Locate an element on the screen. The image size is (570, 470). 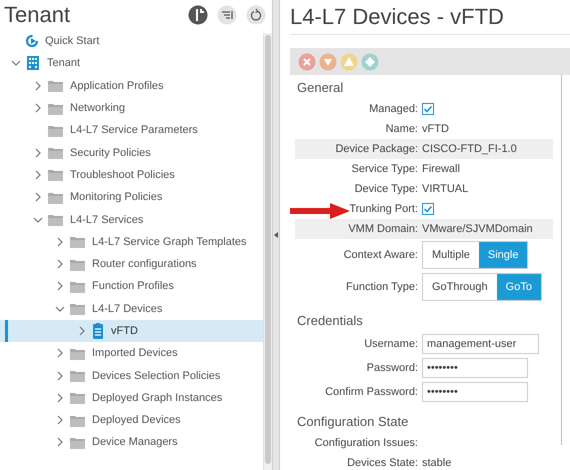
play-circle-icon is located at coordinates (32, 41).